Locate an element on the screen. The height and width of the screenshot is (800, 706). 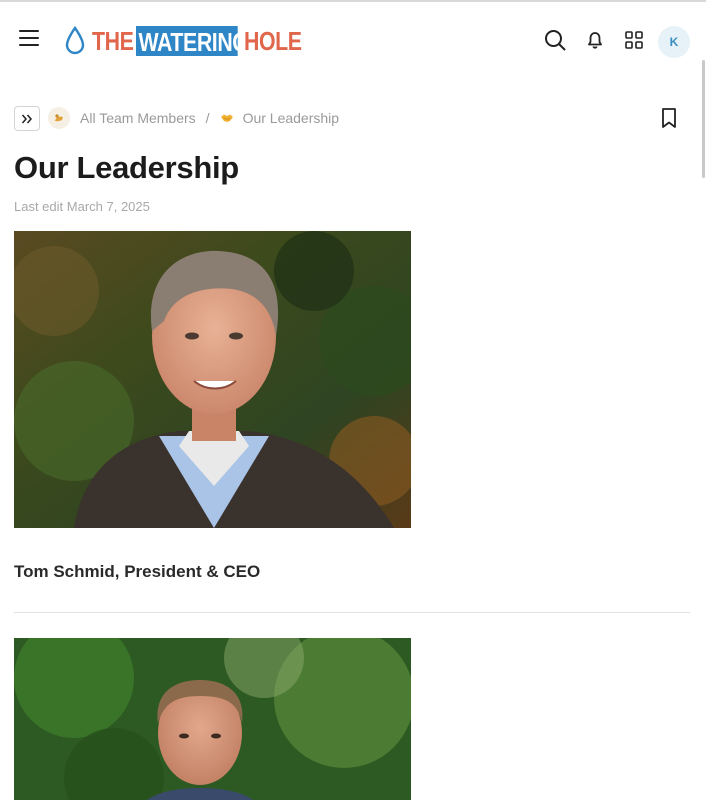
breadcrumb-our-leadership: Our Leadership is located at coordinates (291, 118).